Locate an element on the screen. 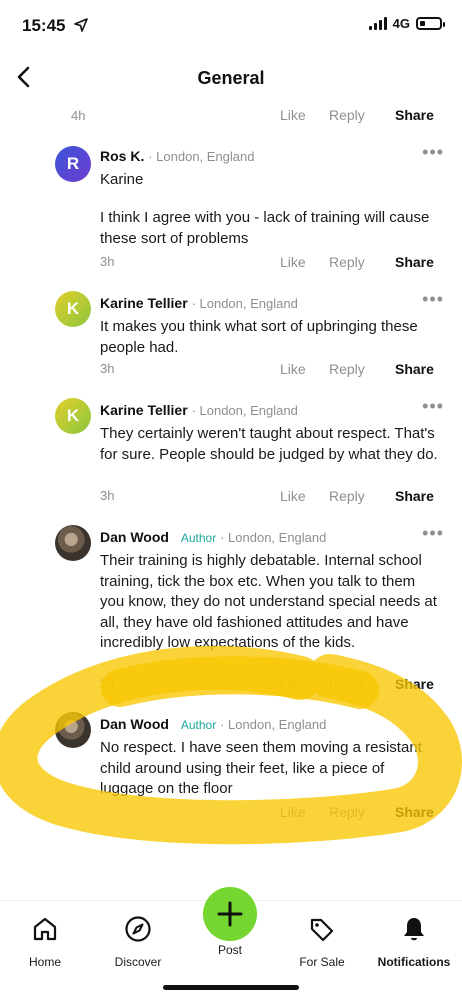 This screenshot has width=462, height=1000. mention-tag: Karine is located at coordinates (270, 180).